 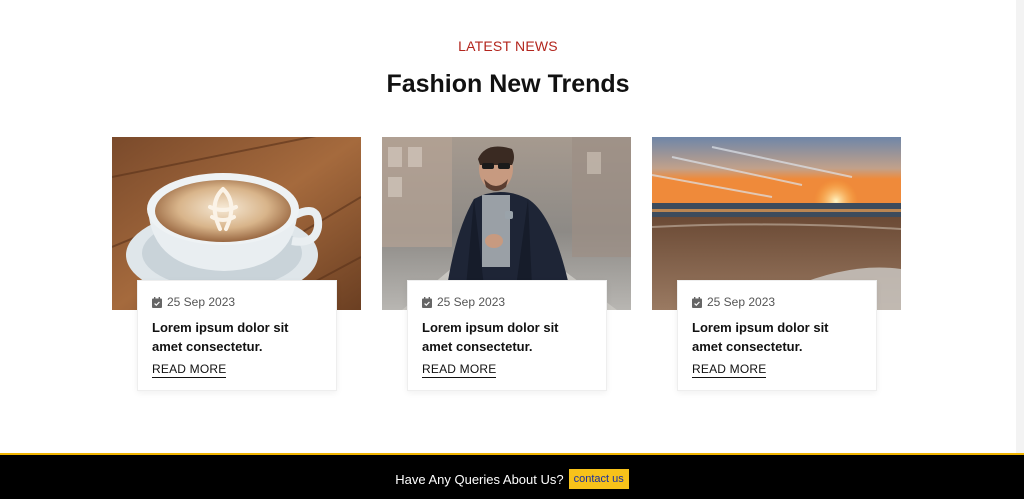 What do you see at coordinates (508, 68) in the screenshot?
I see `news-section-header: LATEST NEWS Fashion New Trends` at bounding box center [508, 68].